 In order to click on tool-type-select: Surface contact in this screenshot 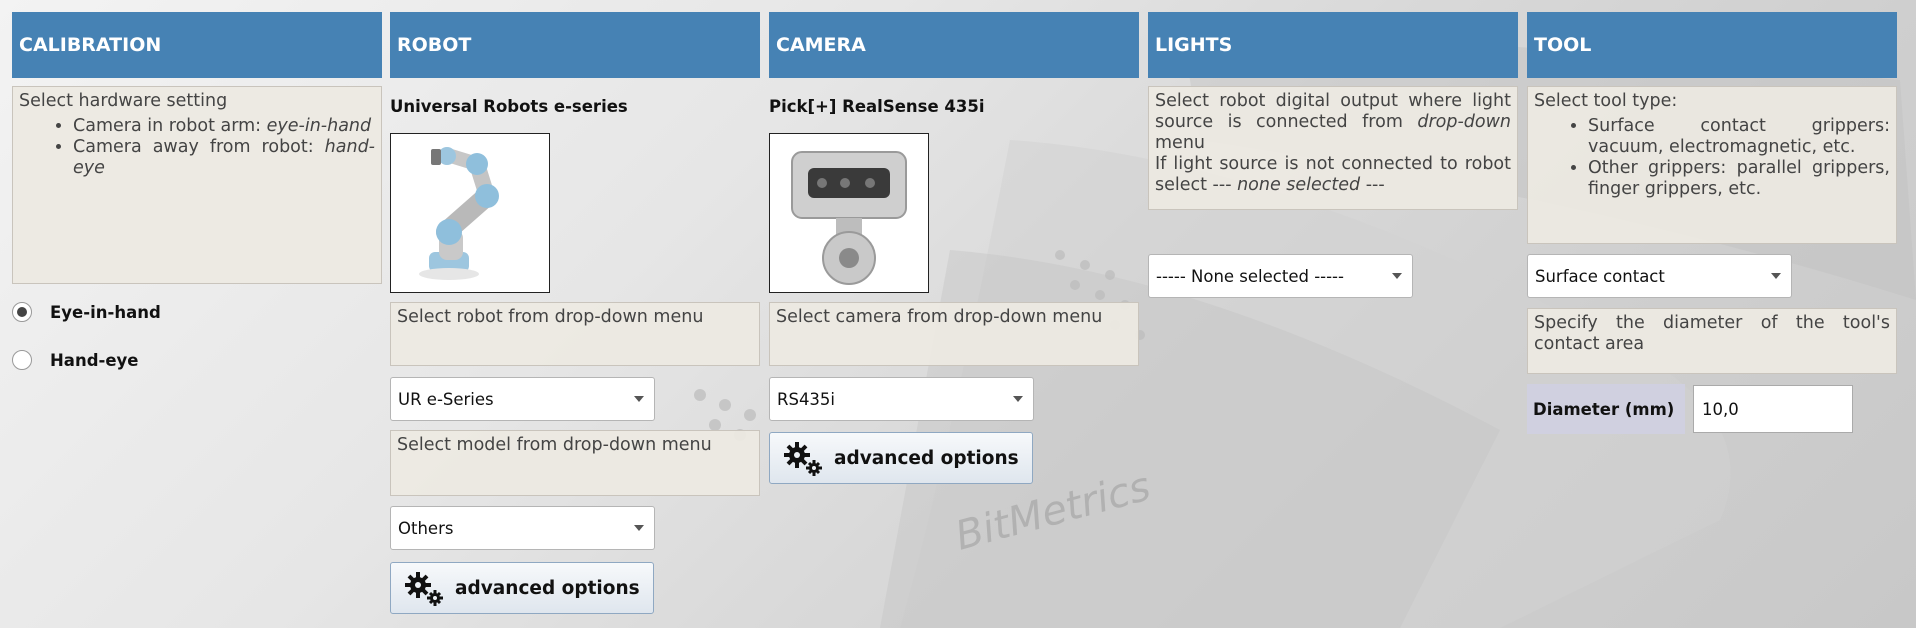, I will do `click(1659, 276)`.